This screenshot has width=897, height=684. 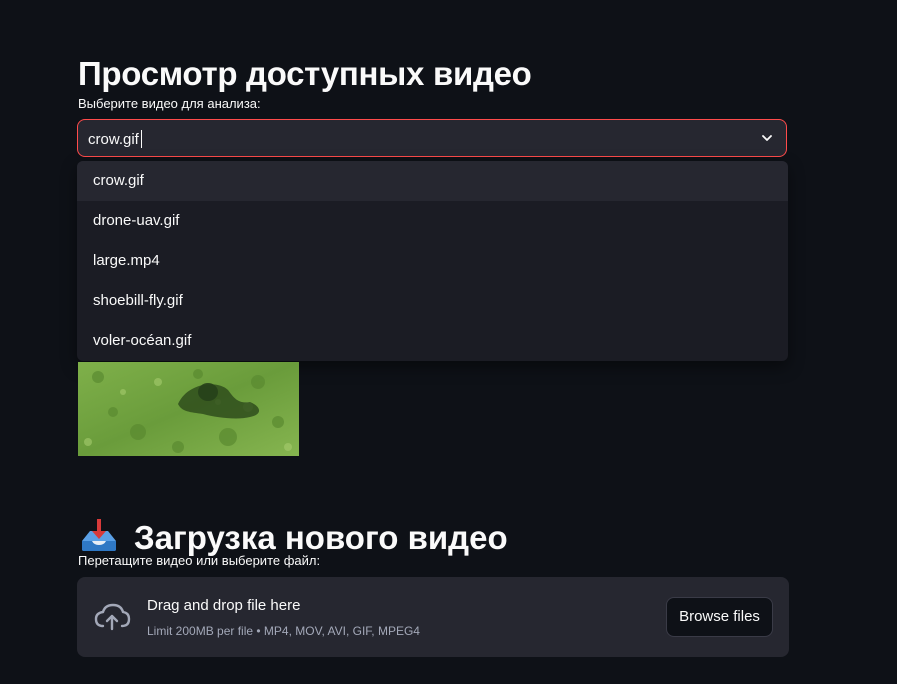 I want to click on dropdown-option: large.mp4, so click(x=432, y=261).